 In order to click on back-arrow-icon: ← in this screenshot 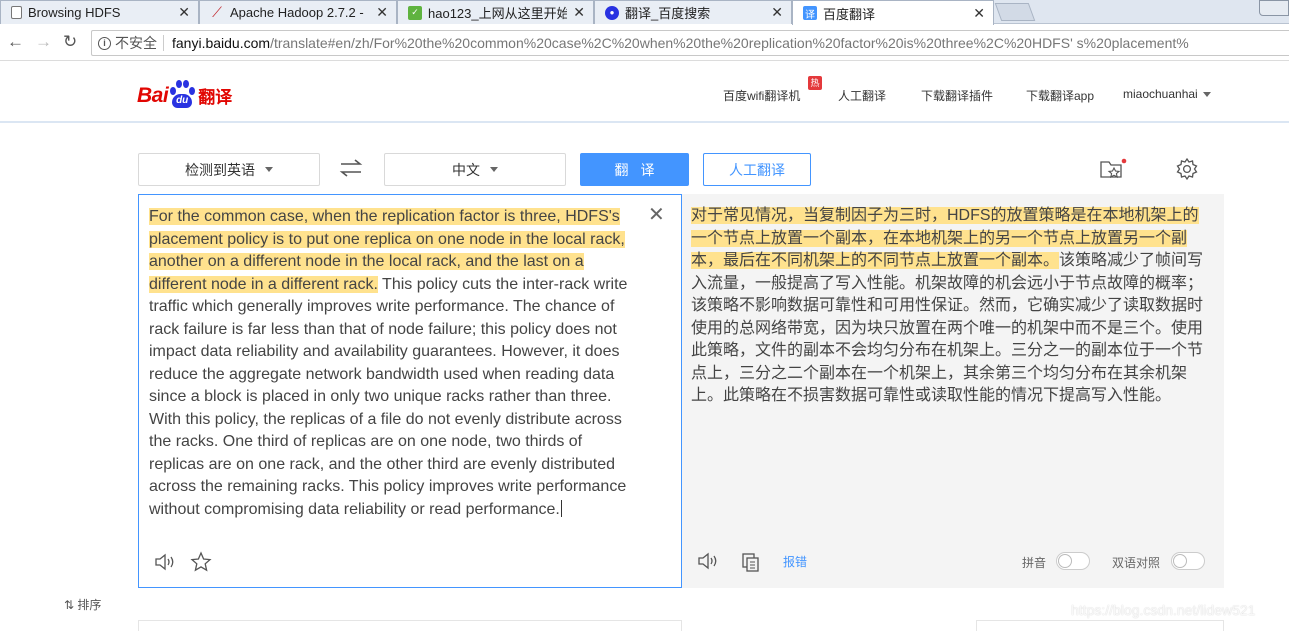, I will do `click(15, 42)`.